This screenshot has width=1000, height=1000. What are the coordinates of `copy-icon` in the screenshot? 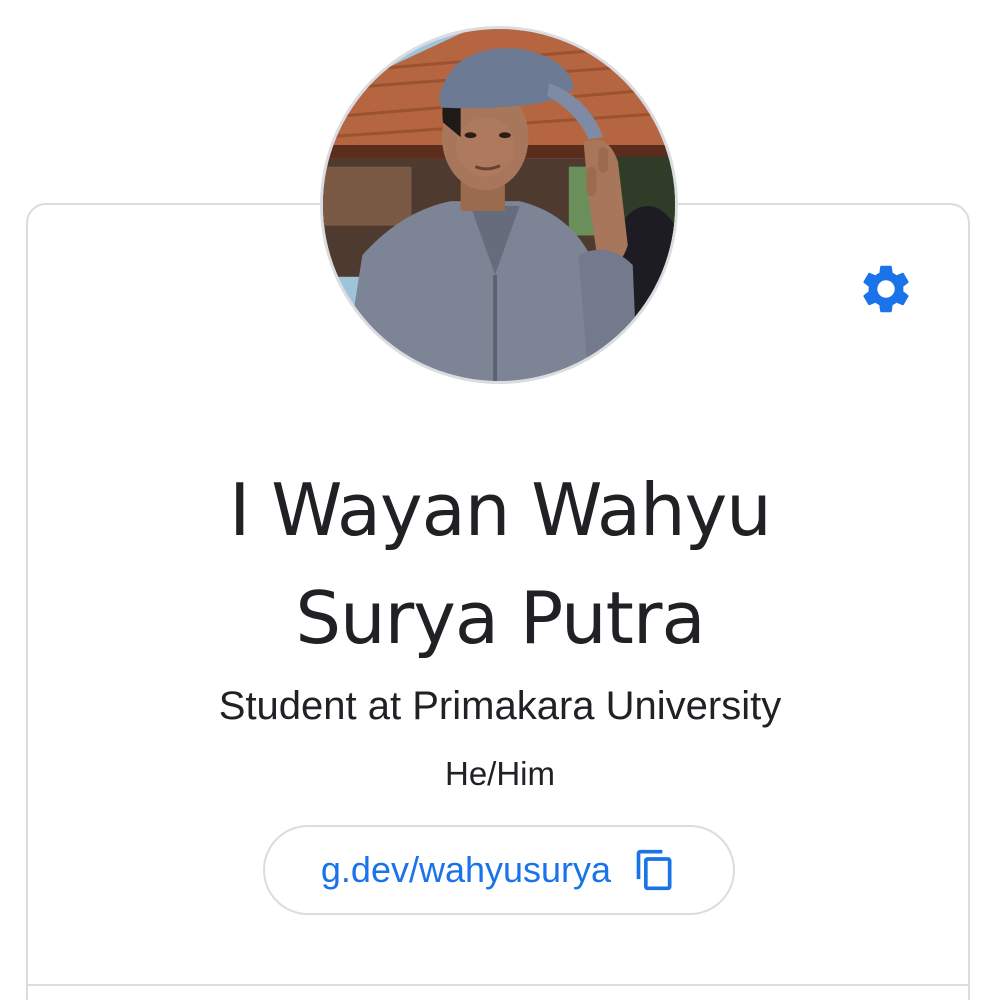 It's located at (654, 870).